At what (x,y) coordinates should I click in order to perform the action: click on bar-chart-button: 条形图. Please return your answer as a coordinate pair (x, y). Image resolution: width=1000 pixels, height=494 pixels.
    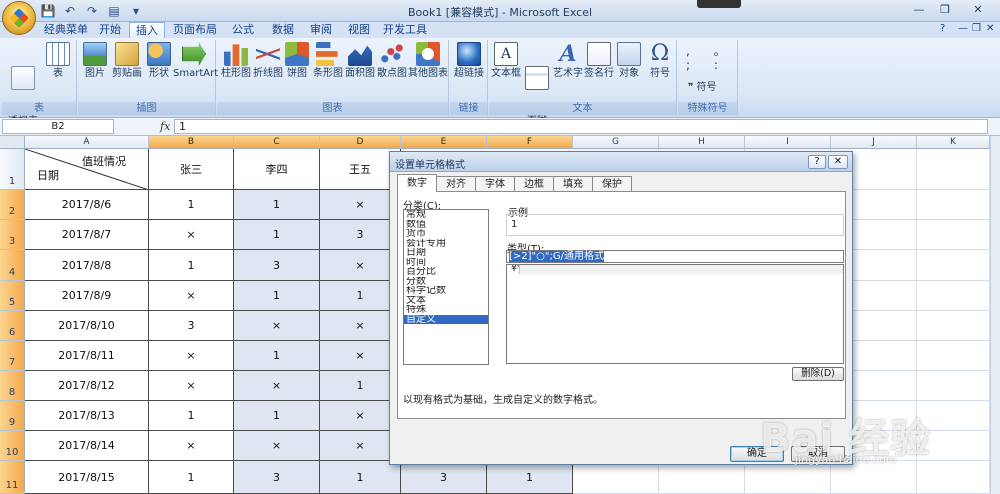
    Looking at the image, I should click on (328, 61).